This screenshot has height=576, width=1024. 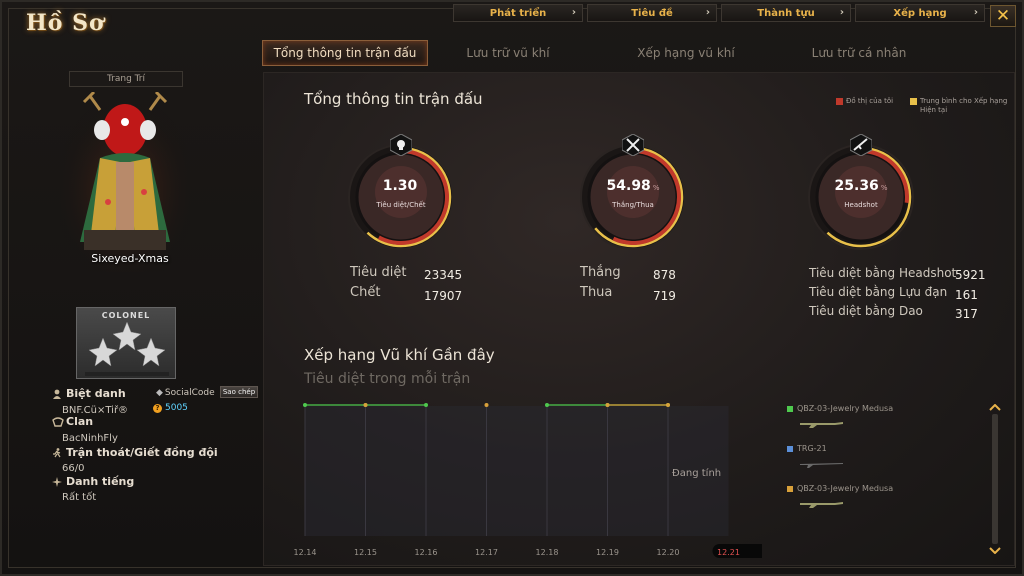 I want to click on coin-balance: ? 5005, so click(x=170, y=408).